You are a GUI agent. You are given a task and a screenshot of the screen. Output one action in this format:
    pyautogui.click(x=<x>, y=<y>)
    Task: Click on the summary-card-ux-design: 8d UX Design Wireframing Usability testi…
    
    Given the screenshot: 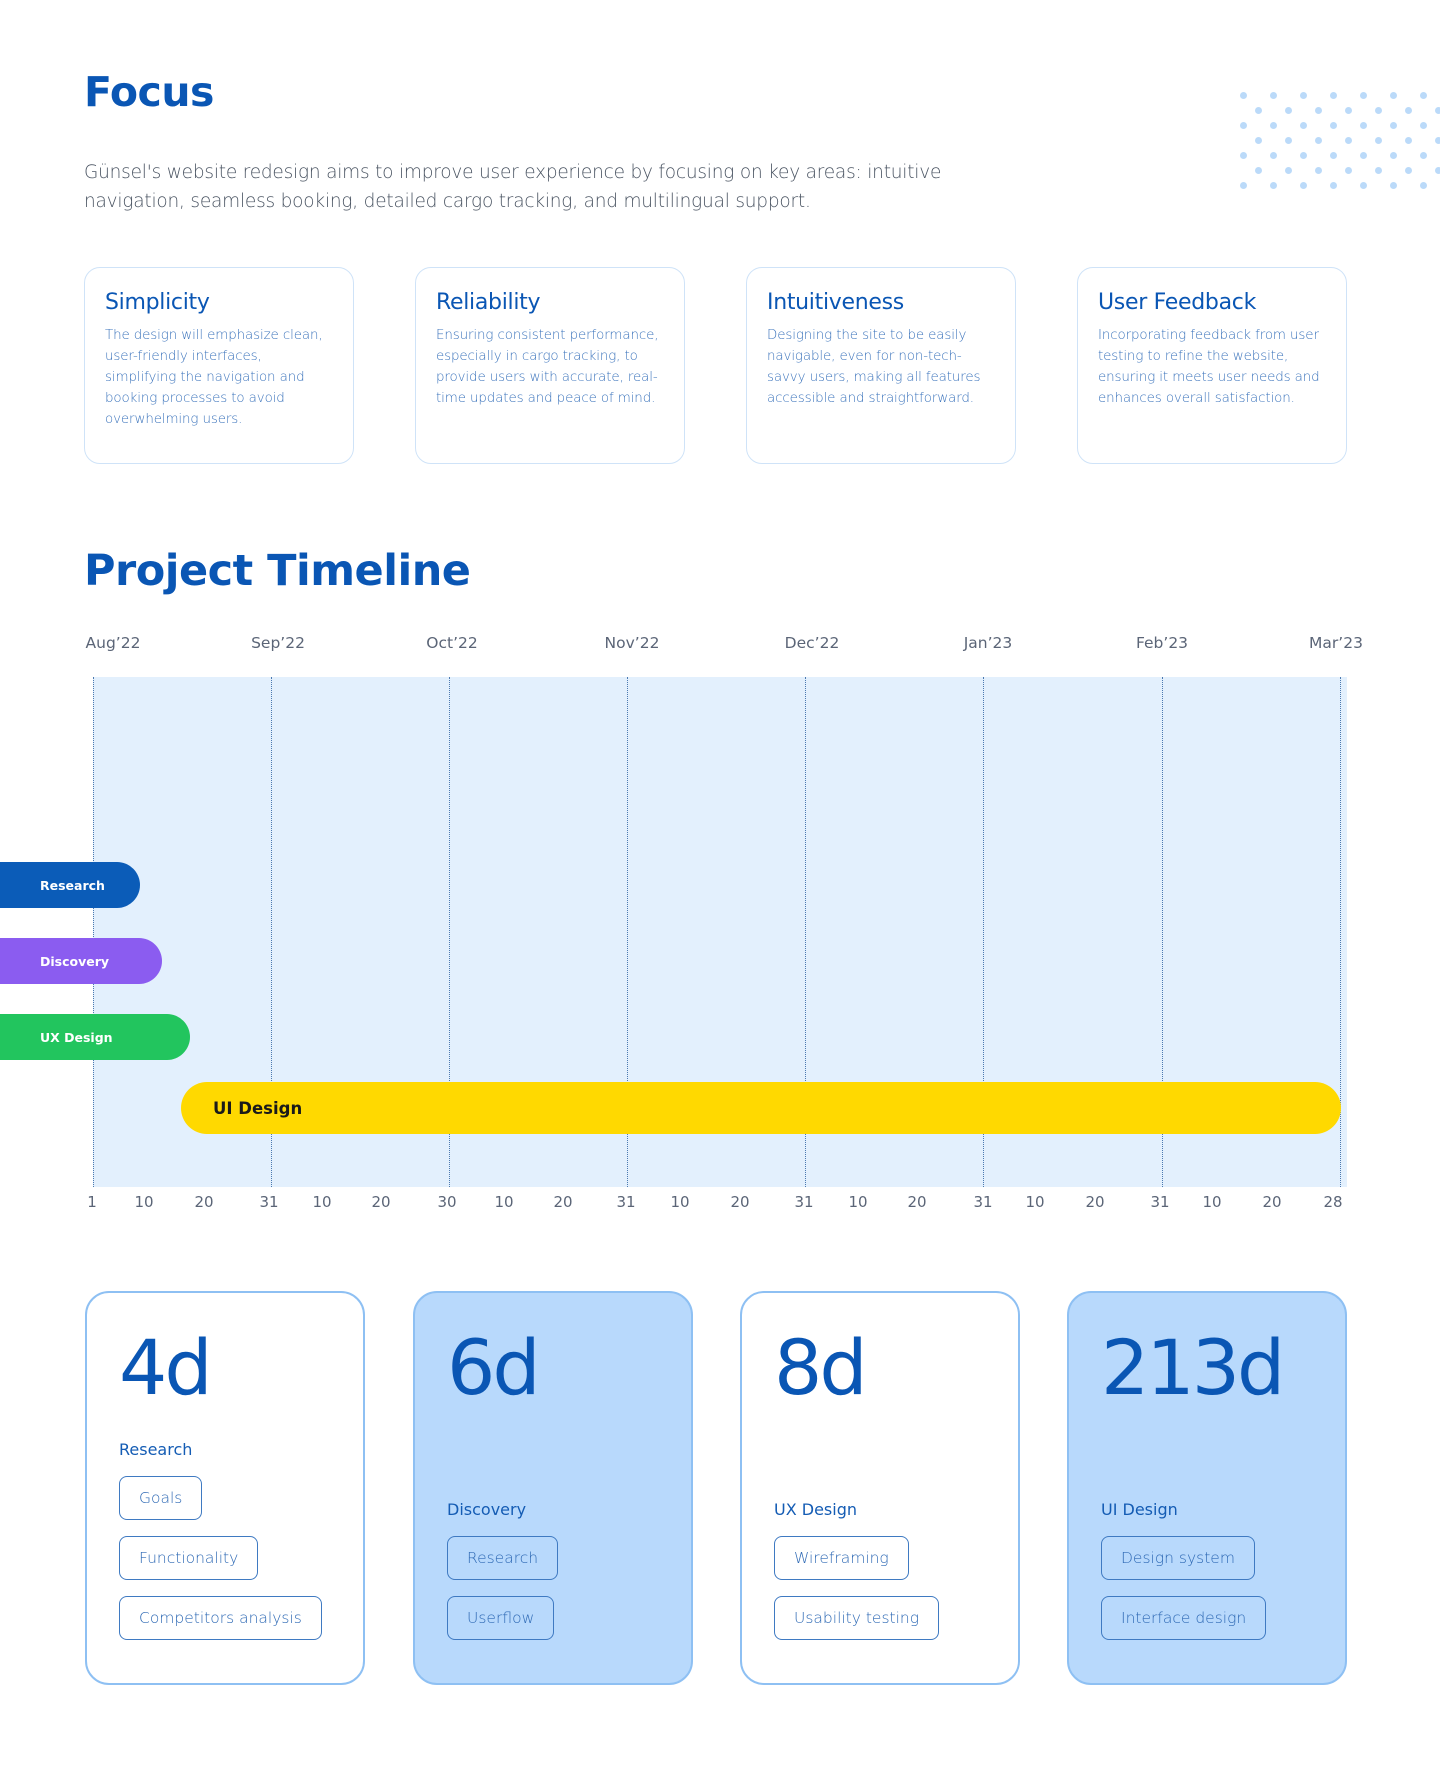 What is the action you would take?
    pyautogui.click(x=880, y=1488)
    